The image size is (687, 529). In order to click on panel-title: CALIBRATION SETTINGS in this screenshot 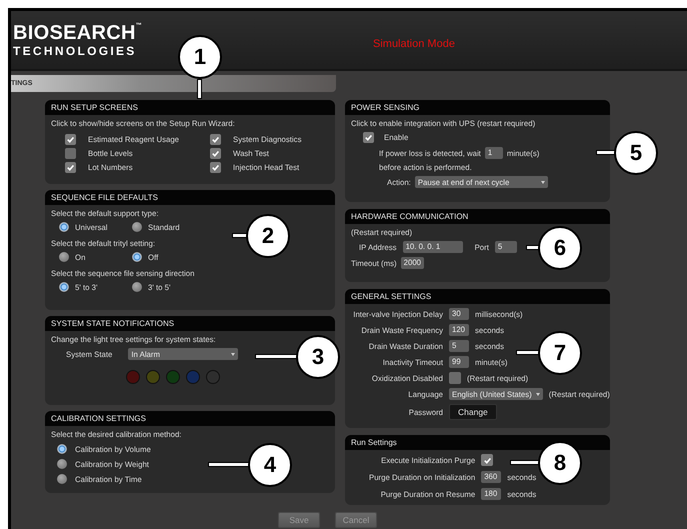, I will do `click(98, 418)`.